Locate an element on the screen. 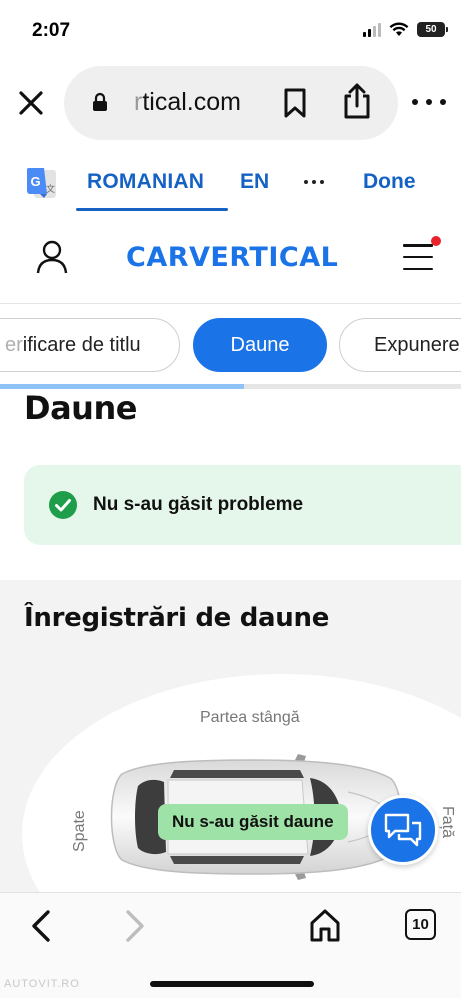 The image size is (461, 998). url-main: tical.com is located at coordinates (191, 102).